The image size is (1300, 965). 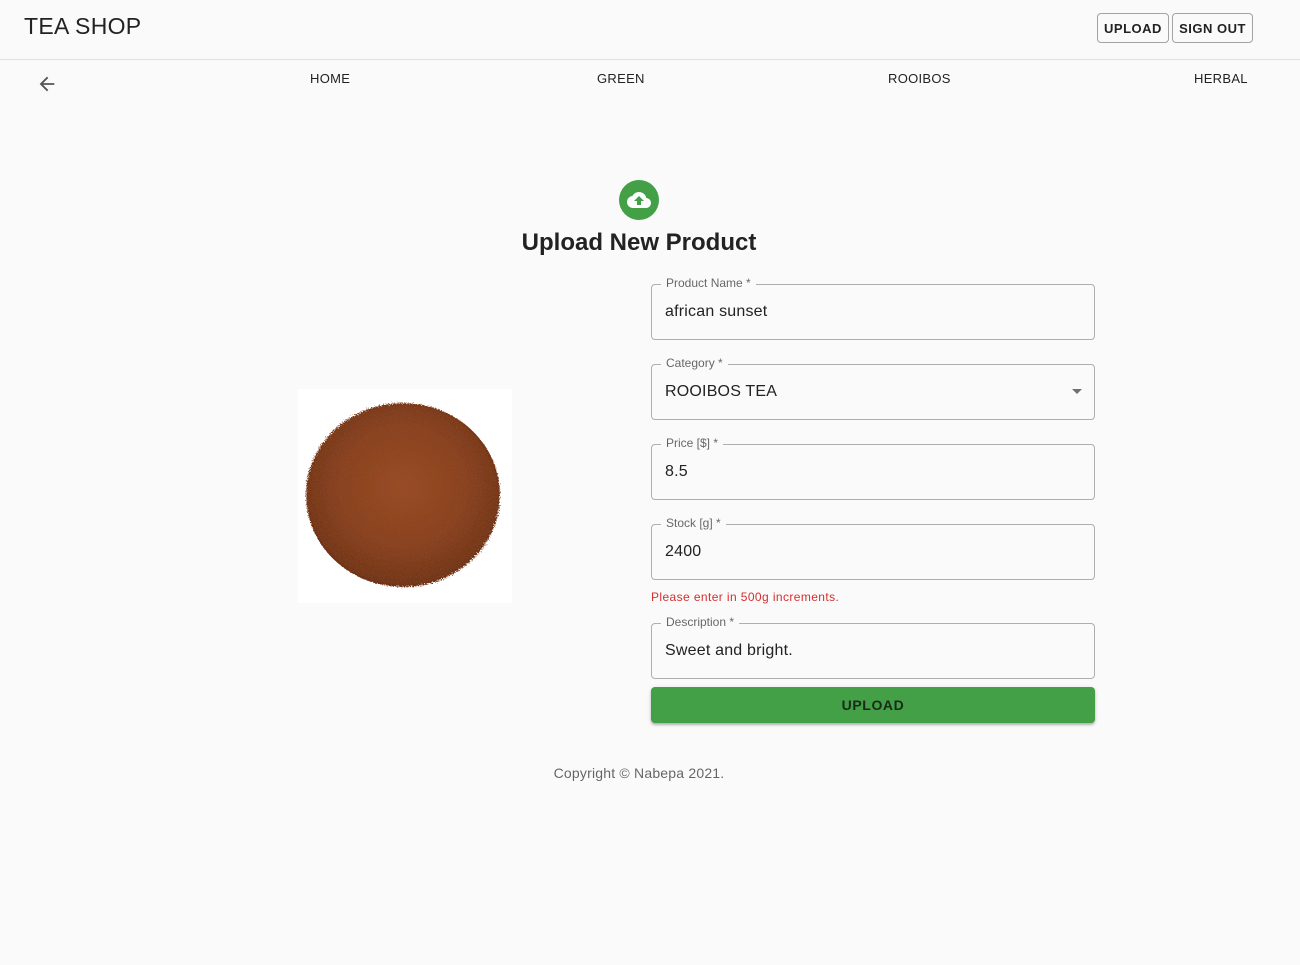 I want to click on price-field: Price [$] * 8.5, so click(x=873, y=468).